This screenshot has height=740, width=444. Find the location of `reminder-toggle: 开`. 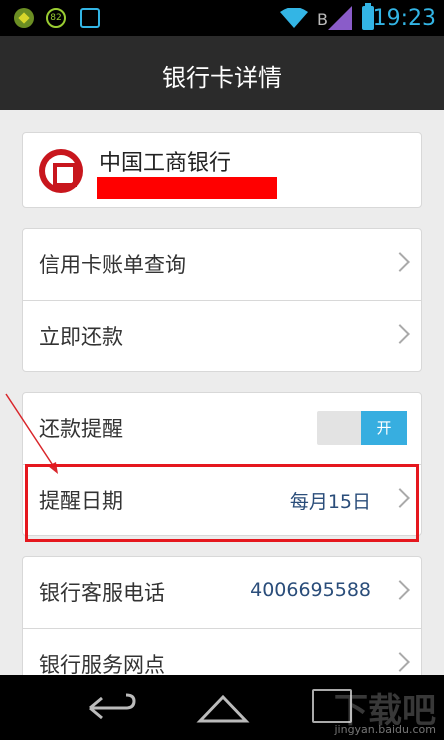

reminder-toggle: 开 is located at coordinates (362, 428).